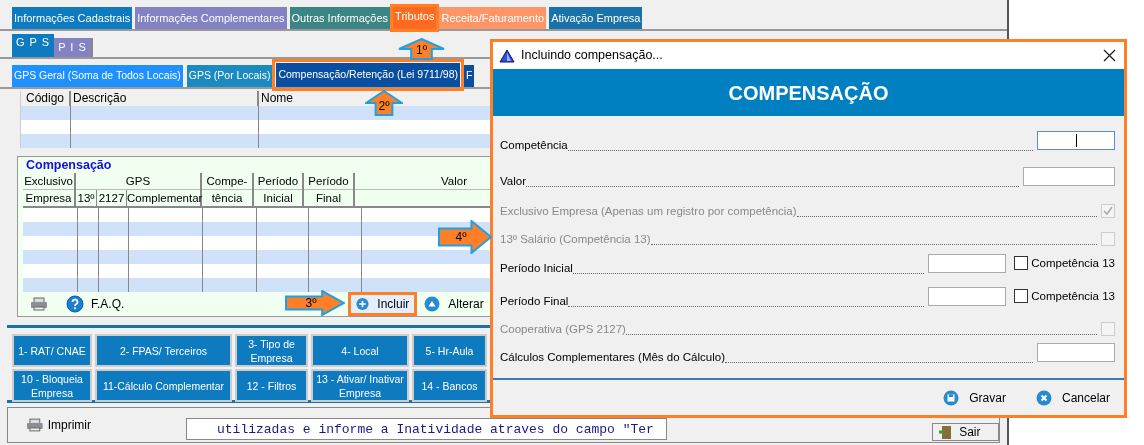 The height and width of the screenshot is (445, 1144). What do you see at coordinates (138, 181) in the screenshot?
I see `column-header: GPS` at bounding box center [138, 181].